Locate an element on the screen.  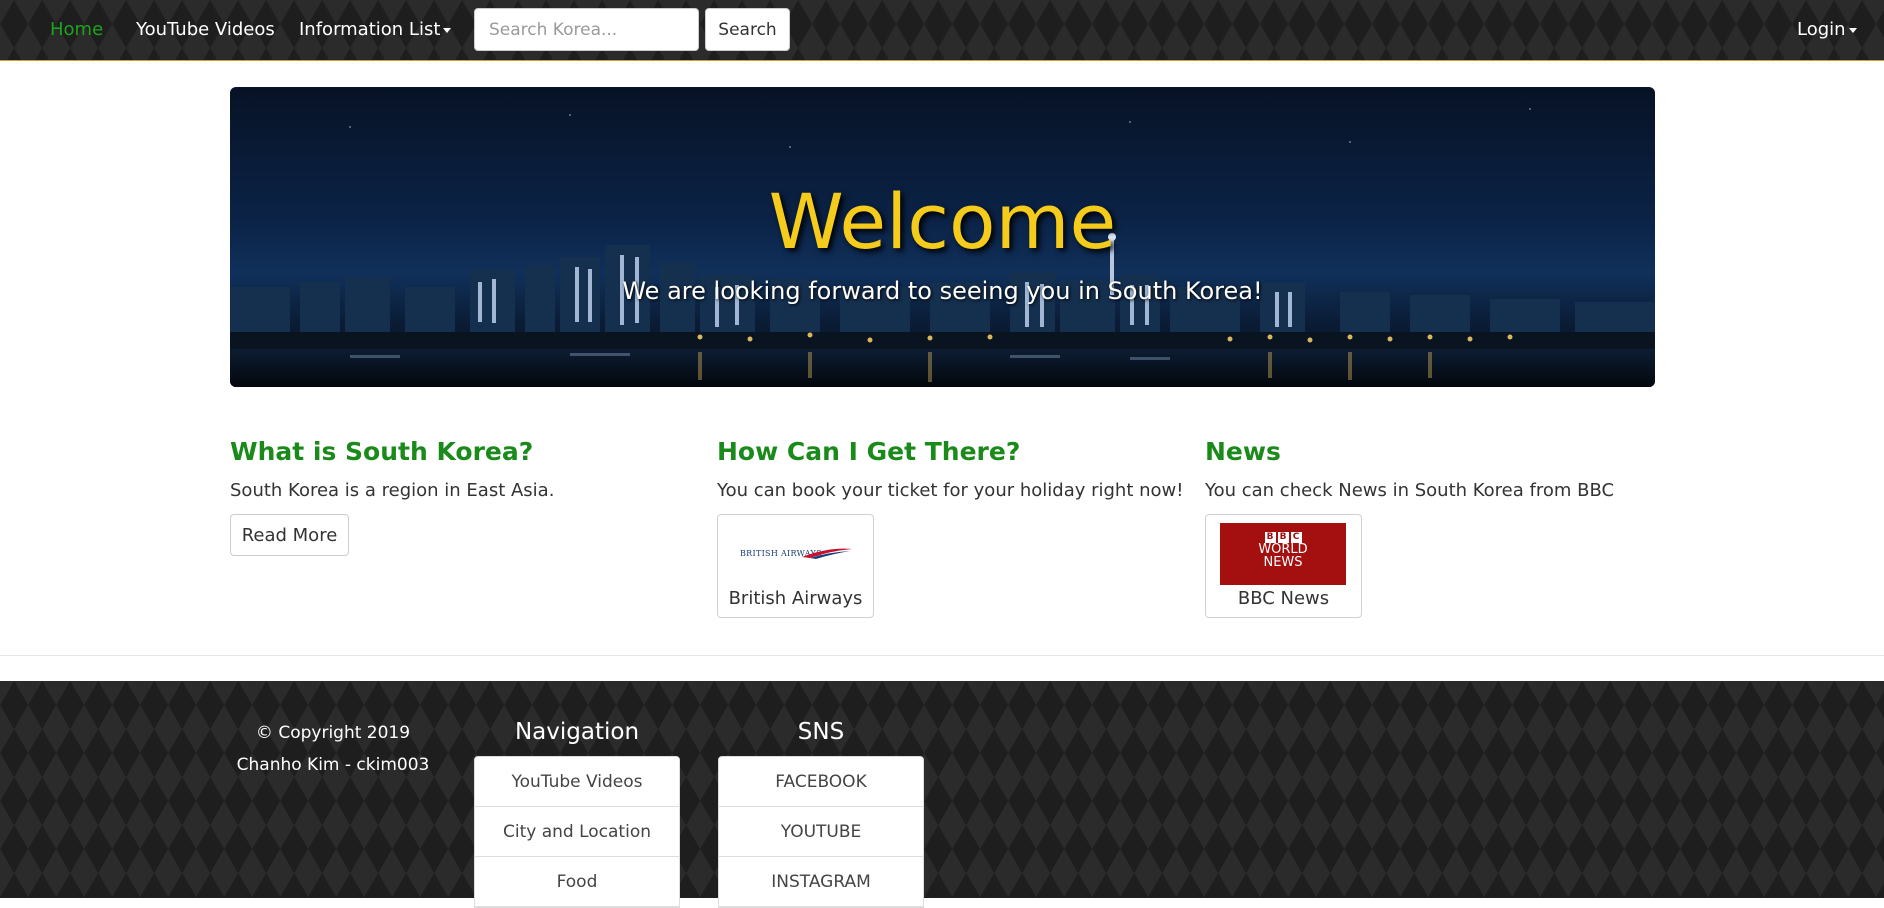
copyright-line2: Chanho Kim - ckim003 is located at coordinates (333, 765).